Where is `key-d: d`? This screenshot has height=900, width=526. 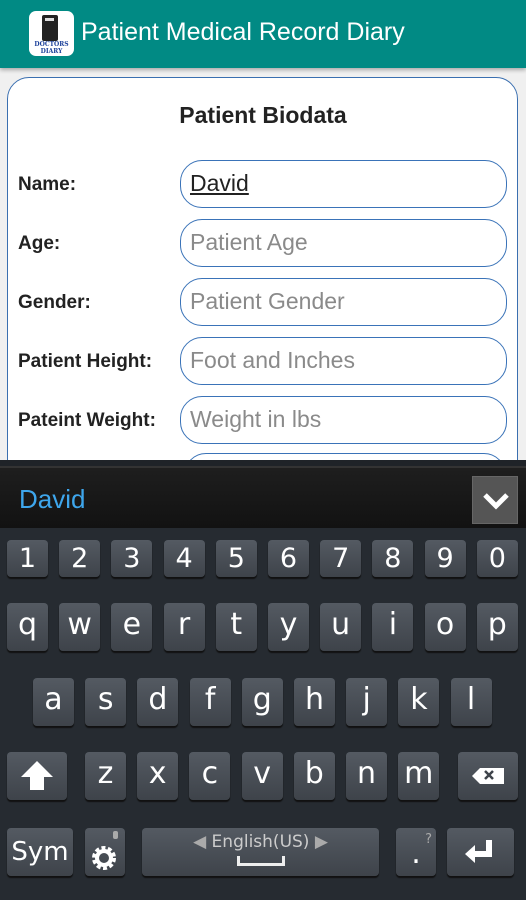 key-d: d is located at coordinates (158, 702).